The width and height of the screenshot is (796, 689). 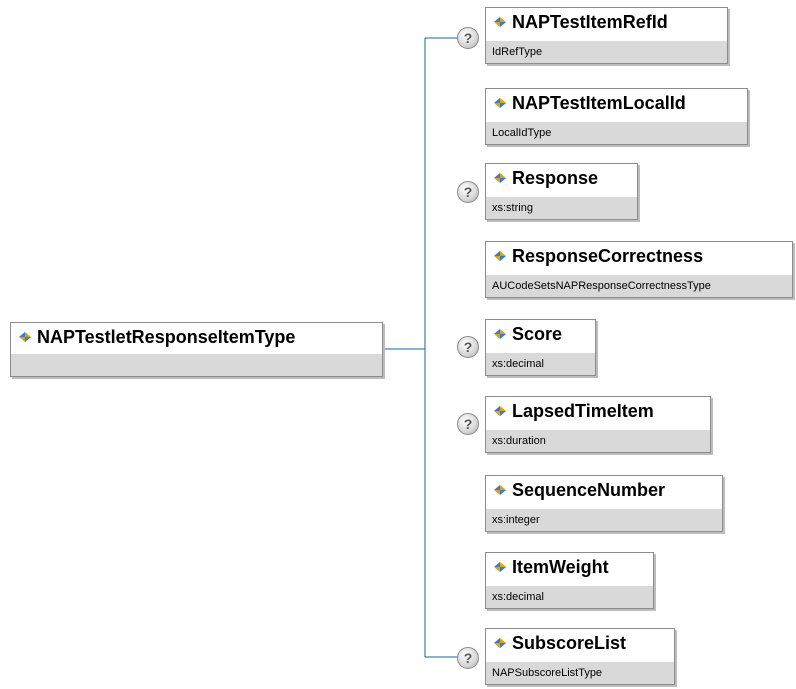 What do you see at coordinates (606, 35) in the screenshot?
I see `element-box-naptestitemrefid: NAPTestItemRefId IdRefType` at bounding box center [606, 35].